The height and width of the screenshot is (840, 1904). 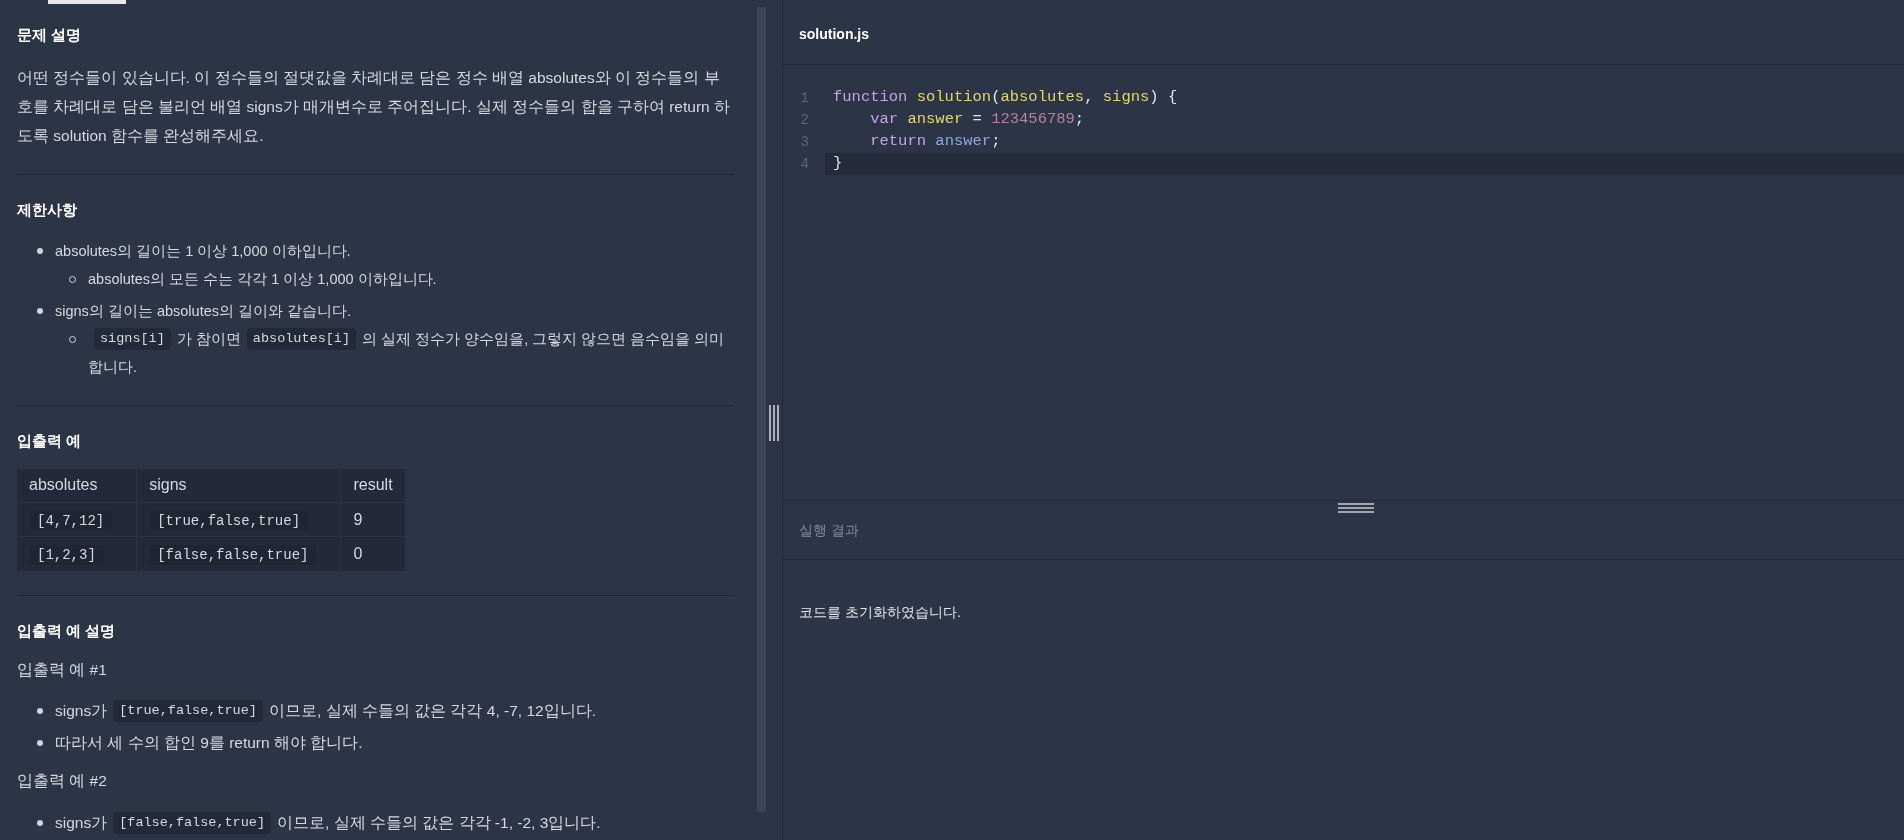 I want to click on table-header-cell: signs, so click(x=238, y=485).